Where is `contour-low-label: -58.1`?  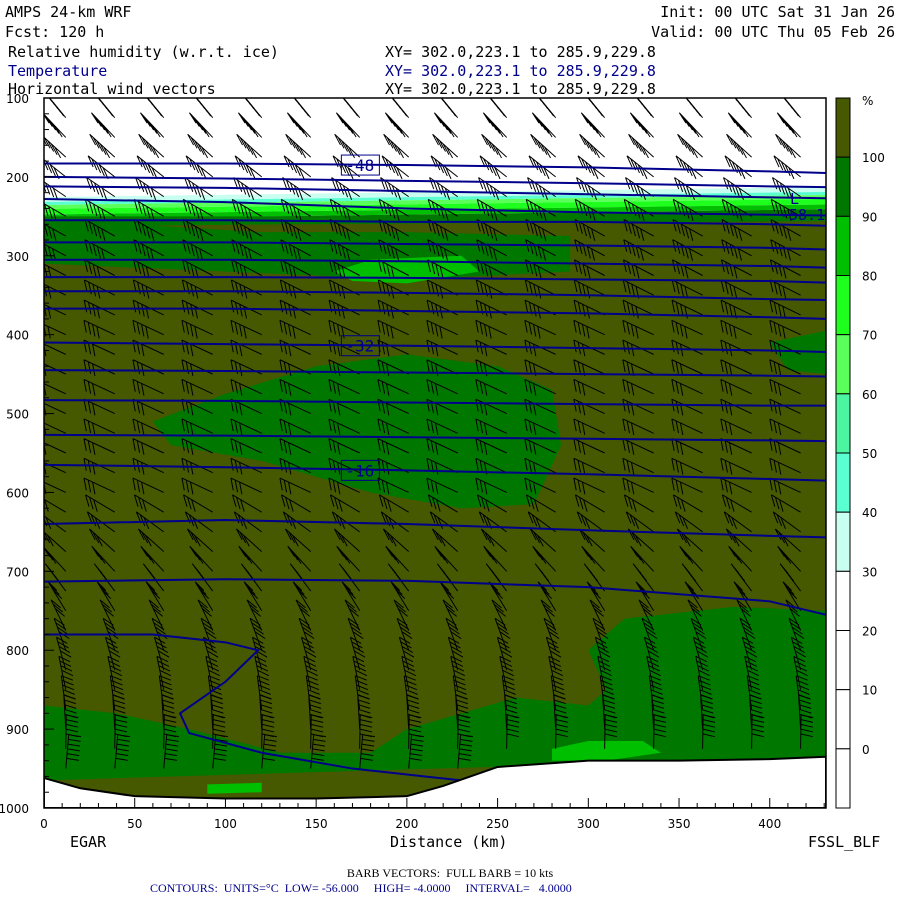 contour-low-label: -58.1 is located at coordinates (802, 215).